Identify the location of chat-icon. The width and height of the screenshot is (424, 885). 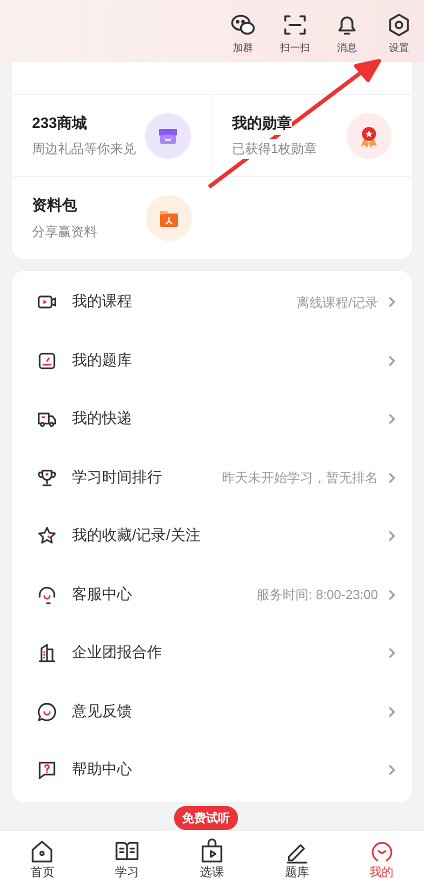
(47, 711).